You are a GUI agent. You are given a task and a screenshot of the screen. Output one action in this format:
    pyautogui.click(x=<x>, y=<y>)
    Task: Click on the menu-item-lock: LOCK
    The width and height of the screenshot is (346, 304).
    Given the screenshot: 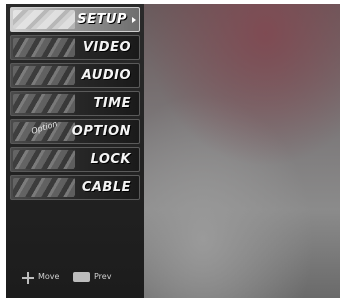 What is the action you would take?
    pyautogui.click(x=75, y=159)
    